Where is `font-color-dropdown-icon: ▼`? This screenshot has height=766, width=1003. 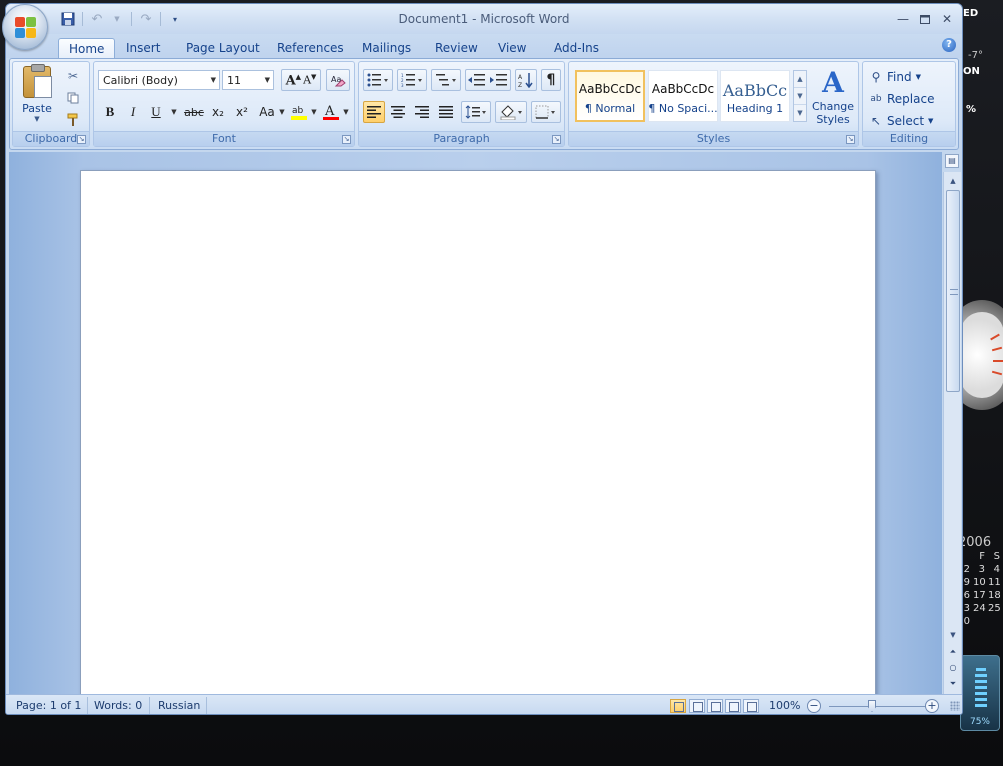
font-color-dropdown-icon: ▼ is located at coordinates (346, 112).